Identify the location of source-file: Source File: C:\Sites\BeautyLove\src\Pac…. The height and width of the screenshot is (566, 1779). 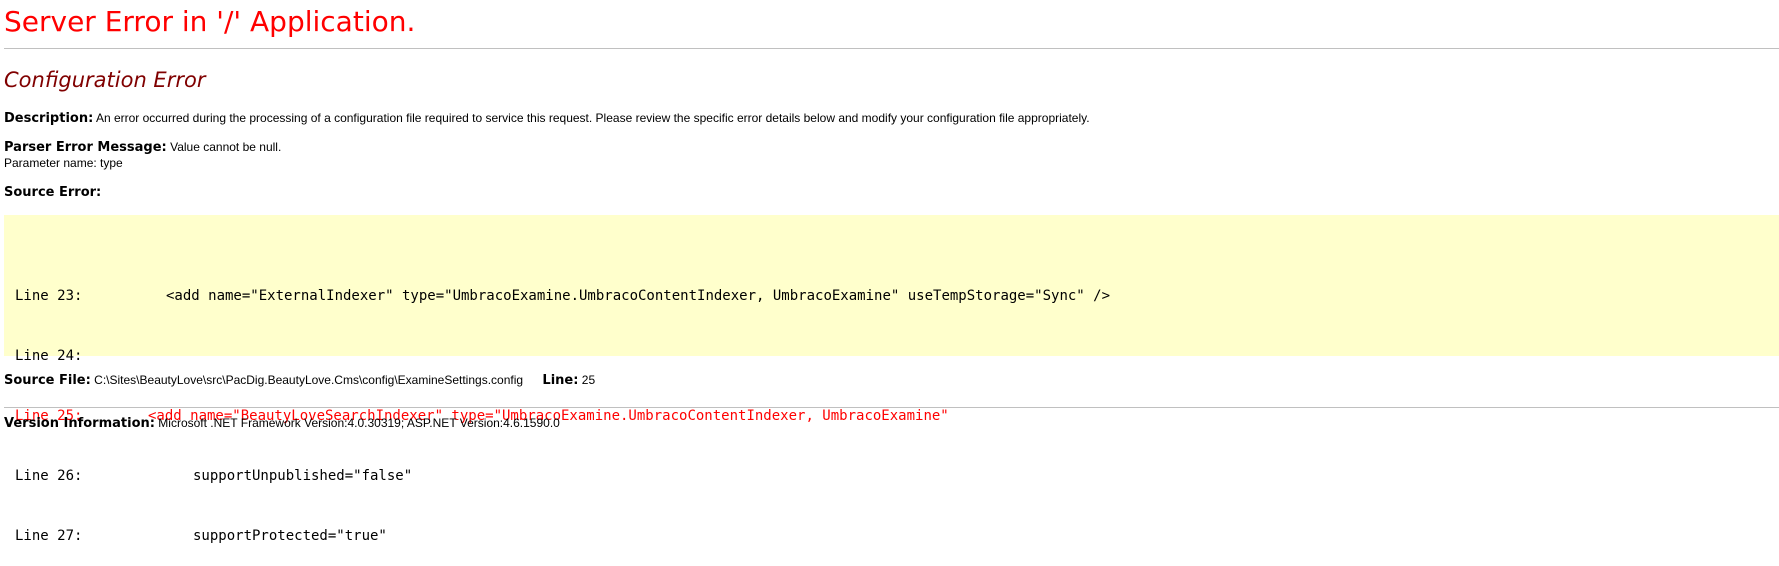
(299, 380).